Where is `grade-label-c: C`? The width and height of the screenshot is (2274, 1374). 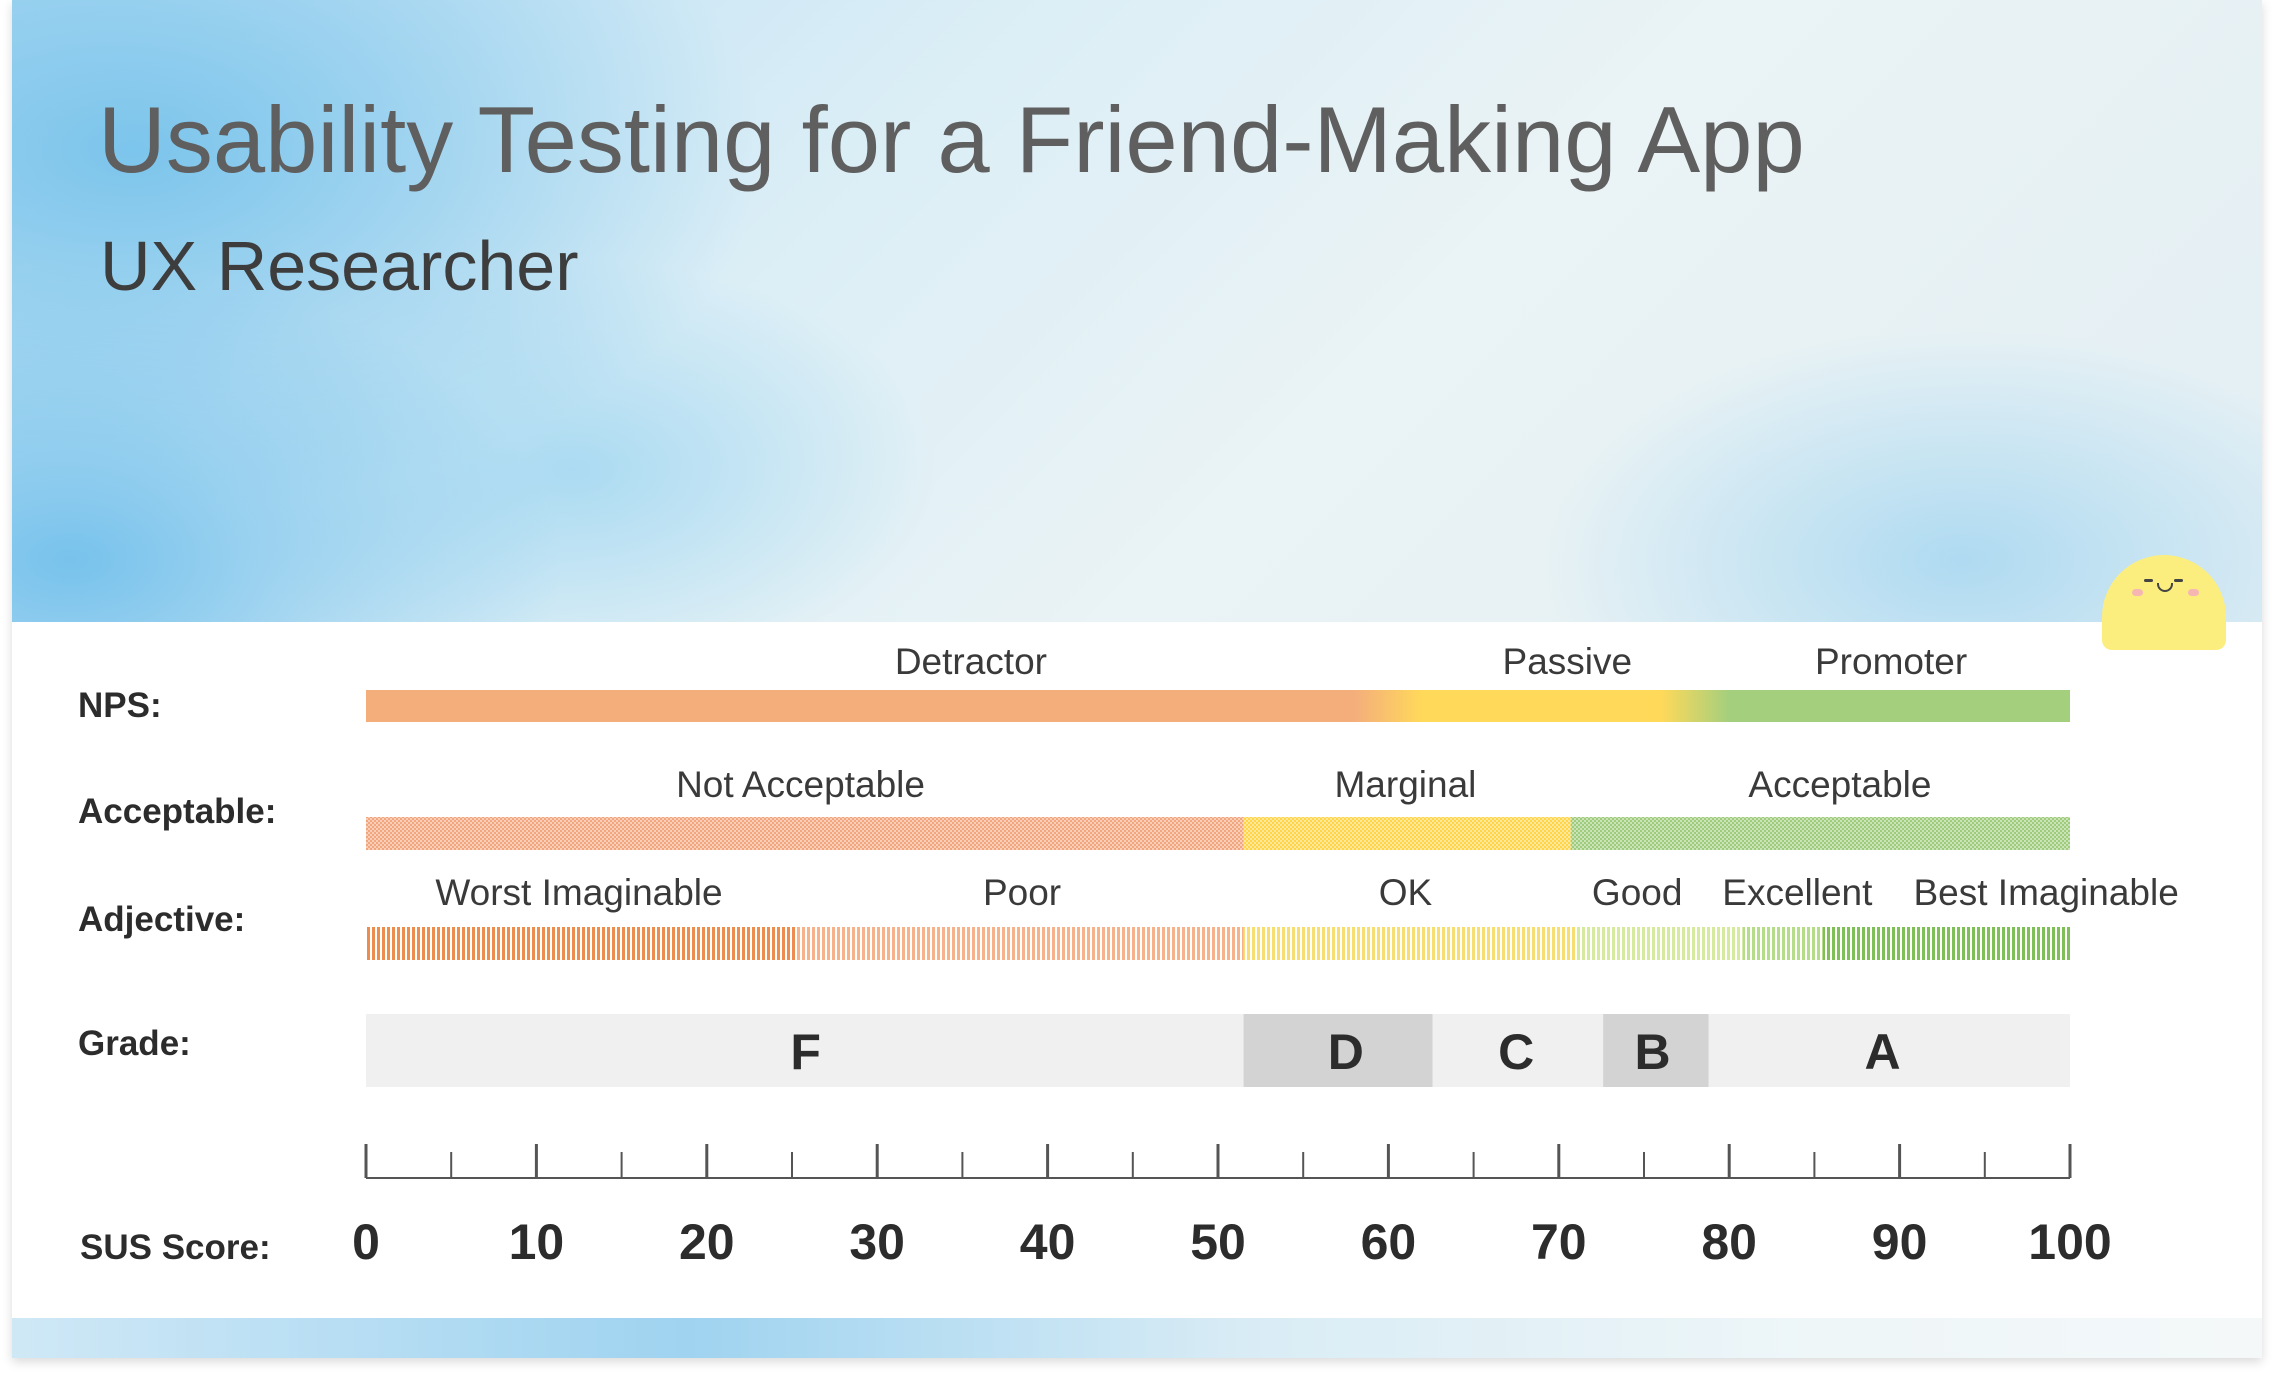 grade-label-c: C is located at coordinates (1516, 1052).